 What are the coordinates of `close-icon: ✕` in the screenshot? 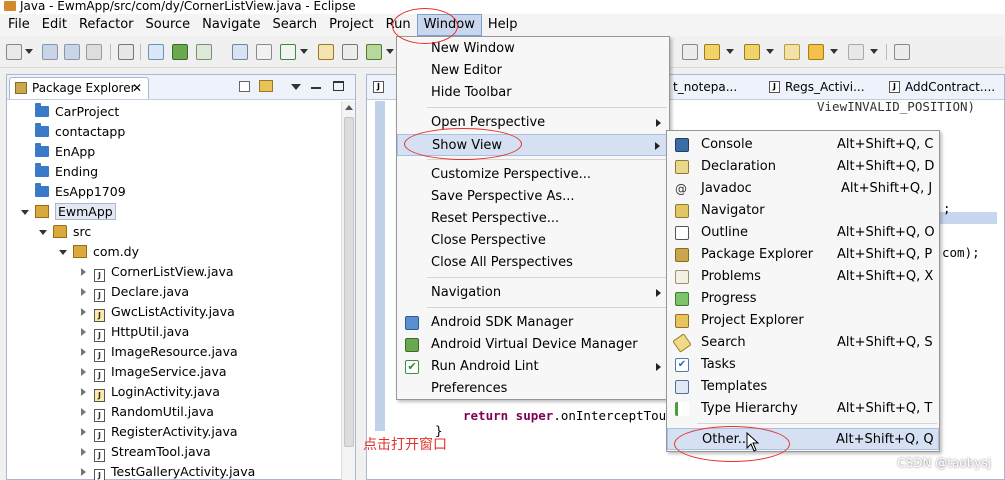 It's located at (137, 88).